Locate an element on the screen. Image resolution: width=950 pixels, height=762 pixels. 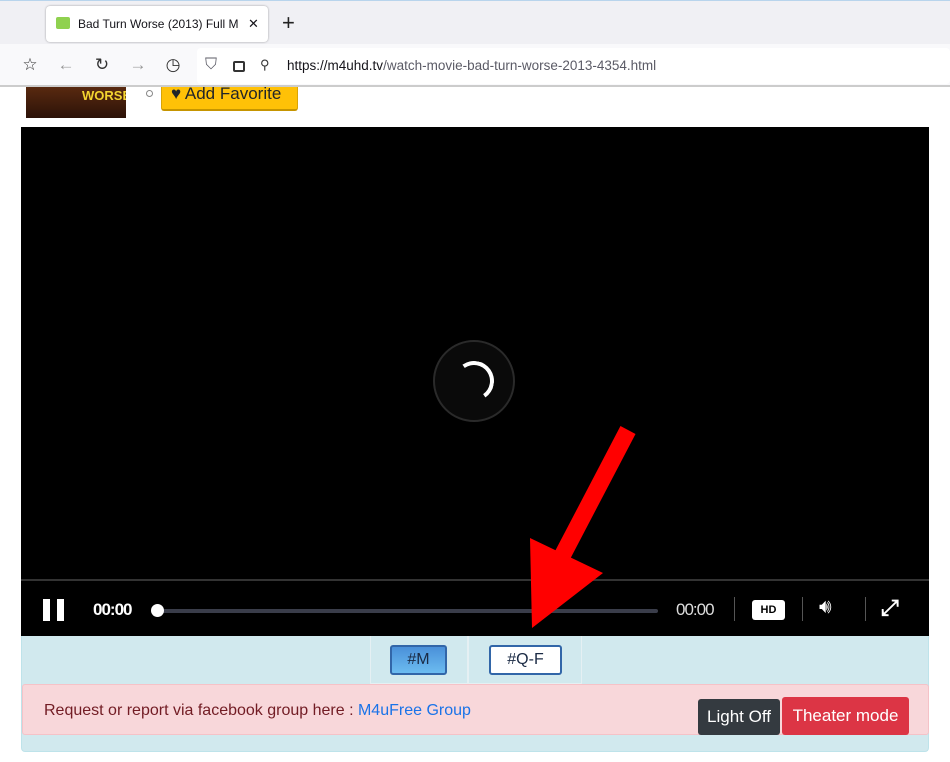
red-arrow-annotation is located at coordinates (583, 527).